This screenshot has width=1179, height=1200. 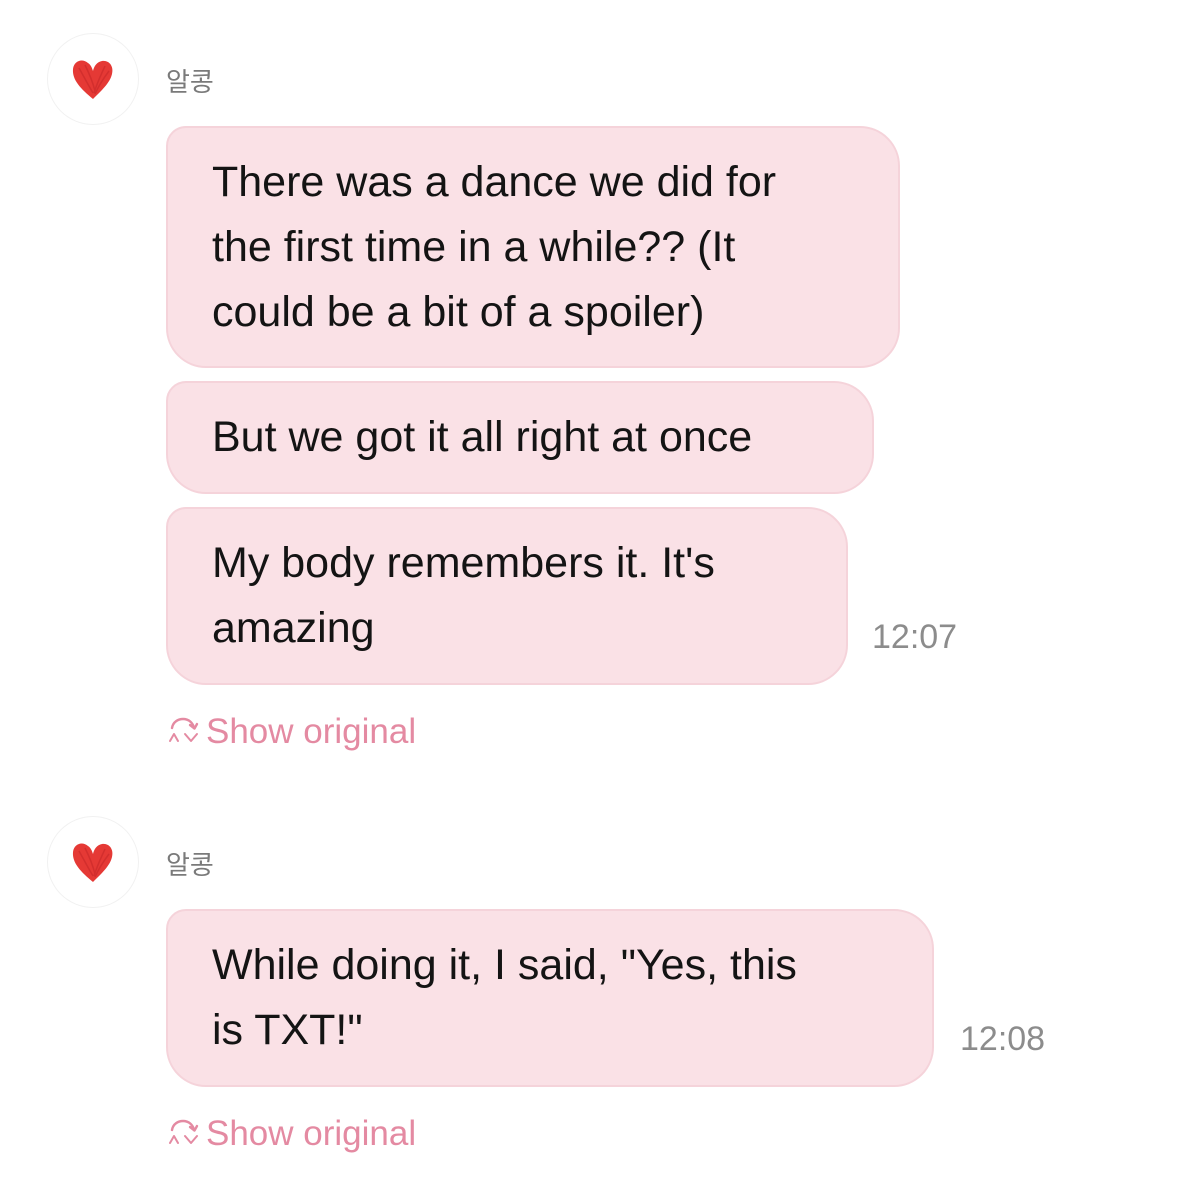 I want to click on message-timestamp: 12:07, so click(x=915, y=637).